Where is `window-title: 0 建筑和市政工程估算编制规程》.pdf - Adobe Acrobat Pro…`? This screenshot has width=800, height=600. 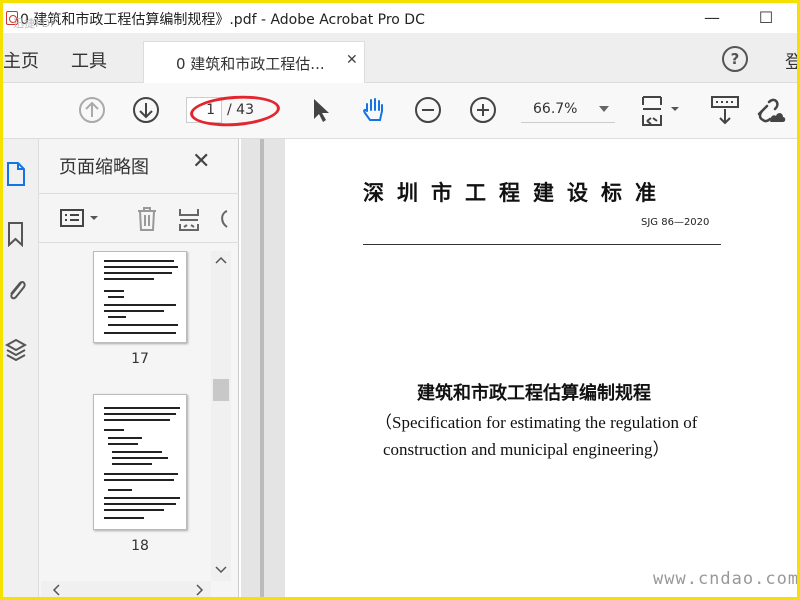 window-title: 0 建筑和市政工程估算编制规程》.pdf - Adobe Acrobat Pro… is located at coordinates (222, 20).